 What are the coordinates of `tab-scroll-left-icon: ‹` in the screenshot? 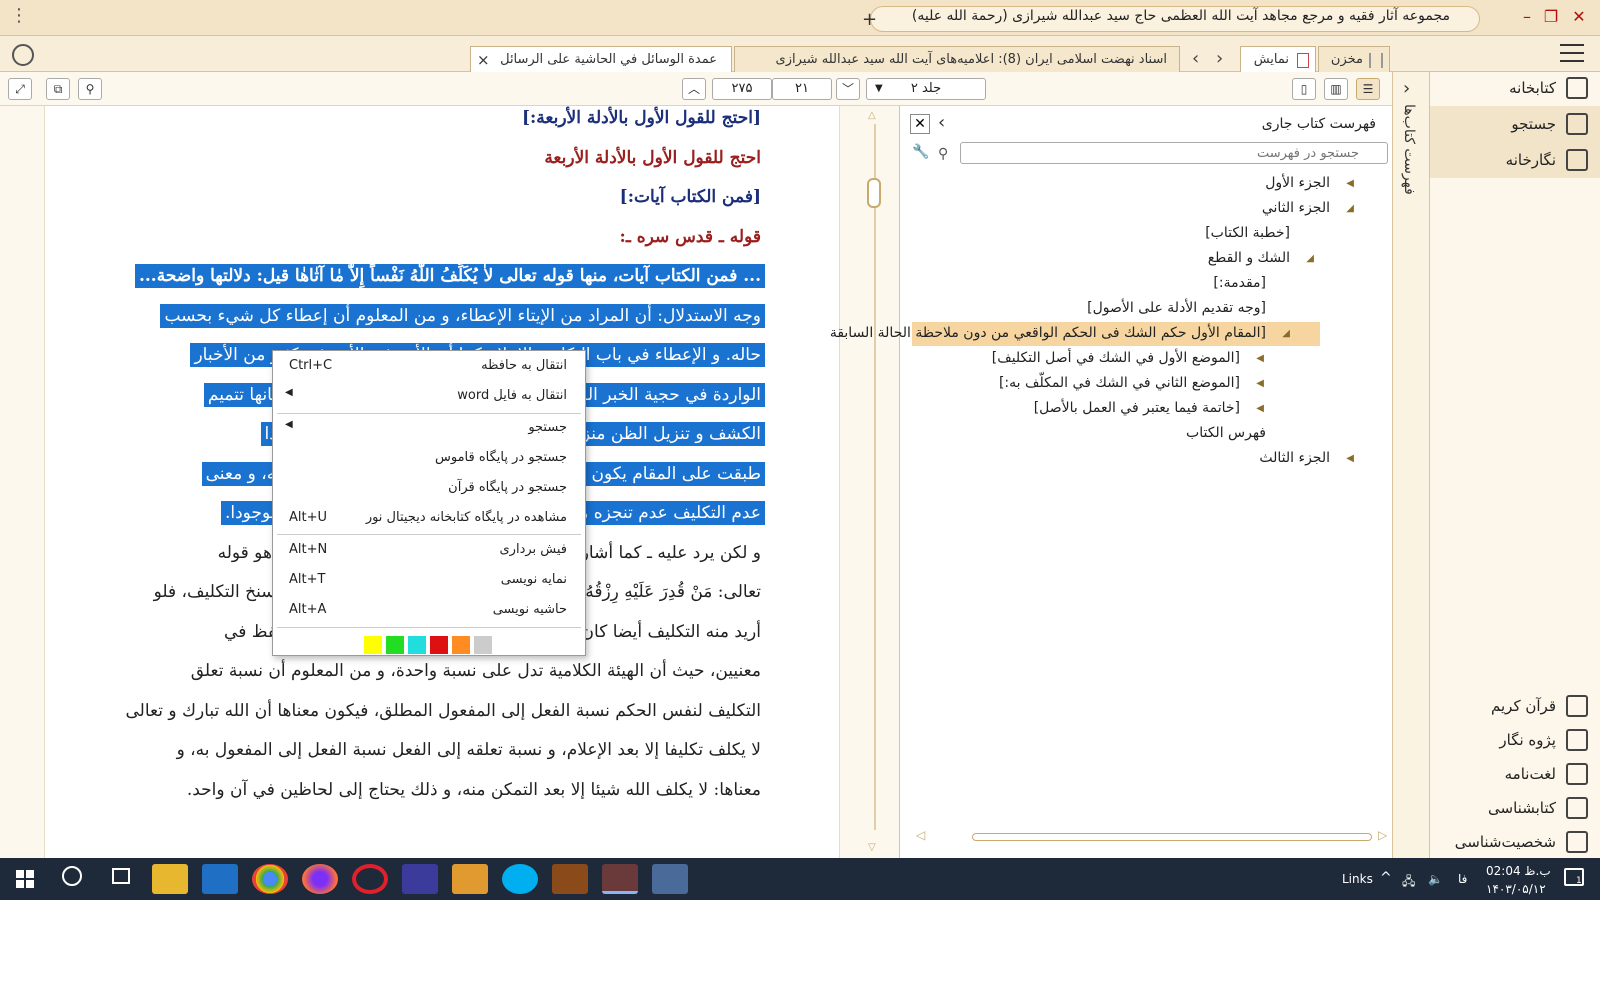 It's located at (1195, 58).